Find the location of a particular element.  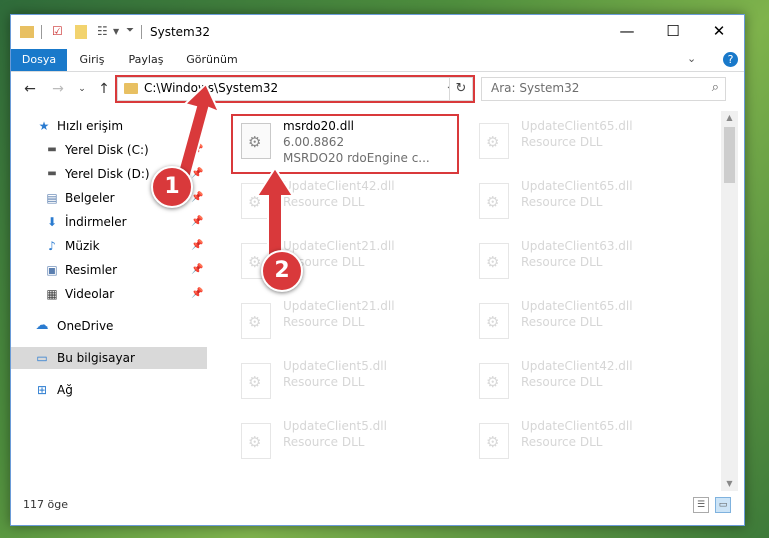

step-2-badge: 2 is located at coordinates (282, 271).